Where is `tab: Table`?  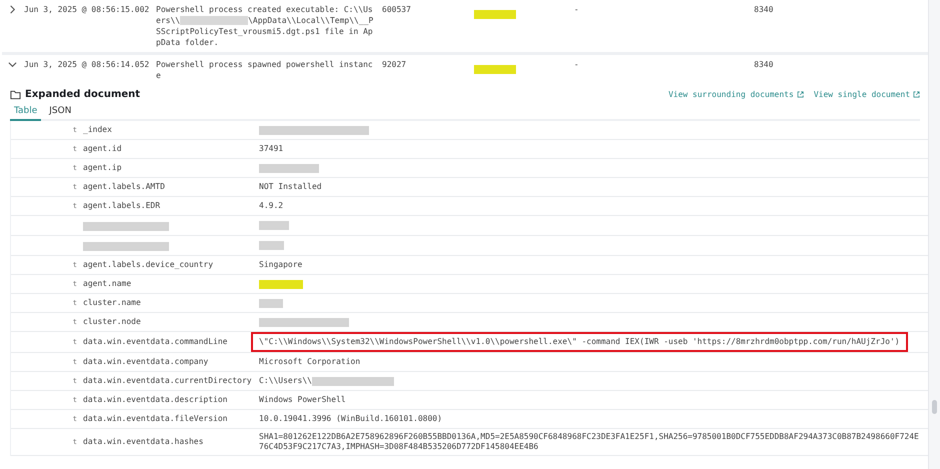
tab: Table is located at coordinates (26, 112).